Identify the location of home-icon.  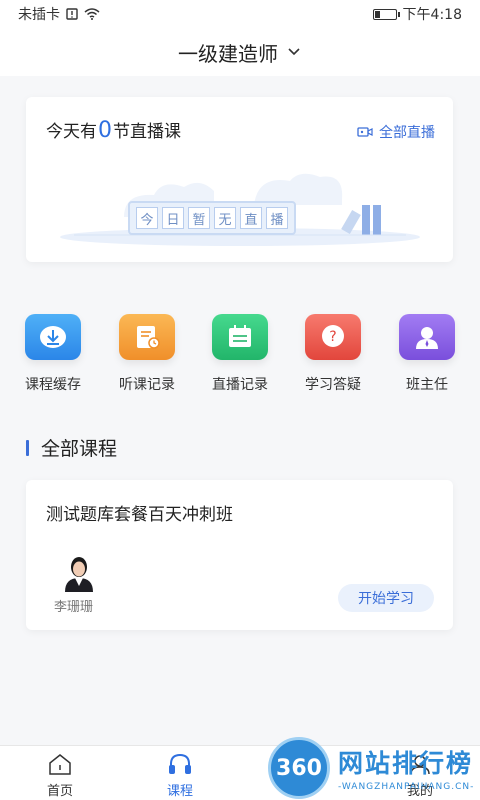
(60, 764).